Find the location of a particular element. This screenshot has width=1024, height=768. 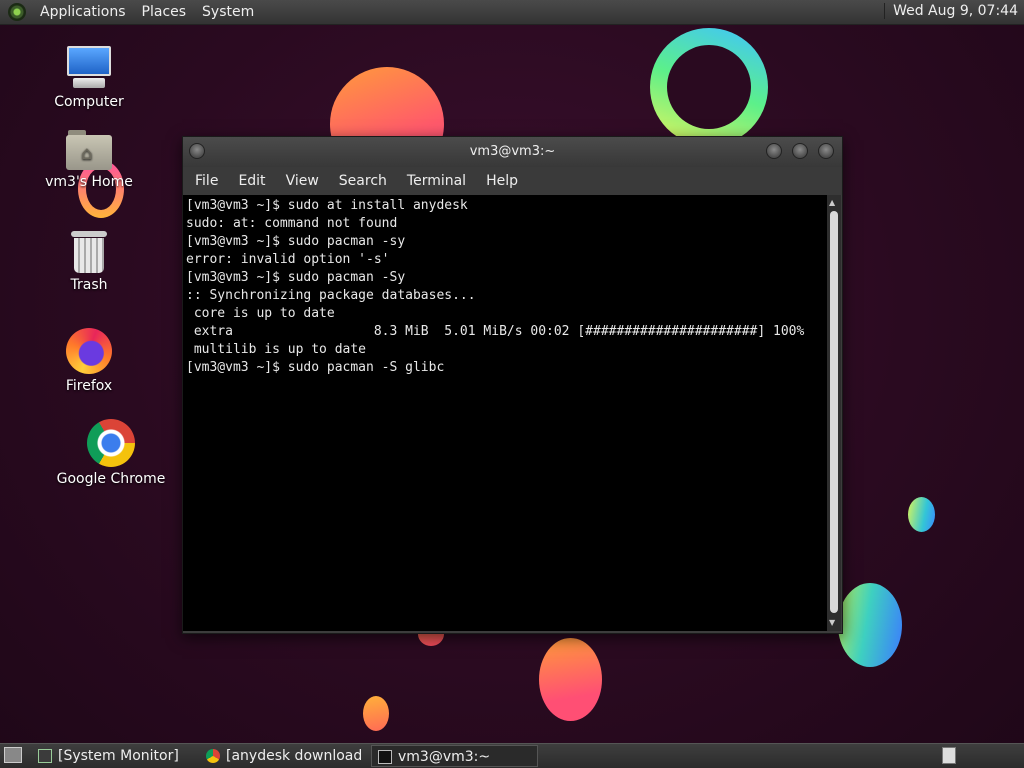

desktop-icon-firefox: Firefox is located at coordinates (89, 361).